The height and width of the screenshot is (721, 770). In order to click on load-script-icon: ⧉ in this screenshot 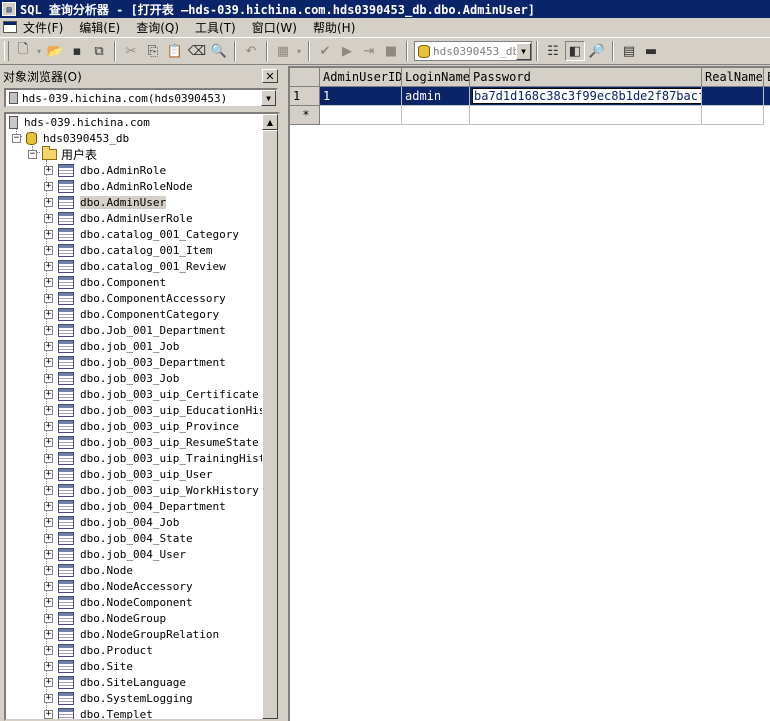, I will do `click(99, 51)`.